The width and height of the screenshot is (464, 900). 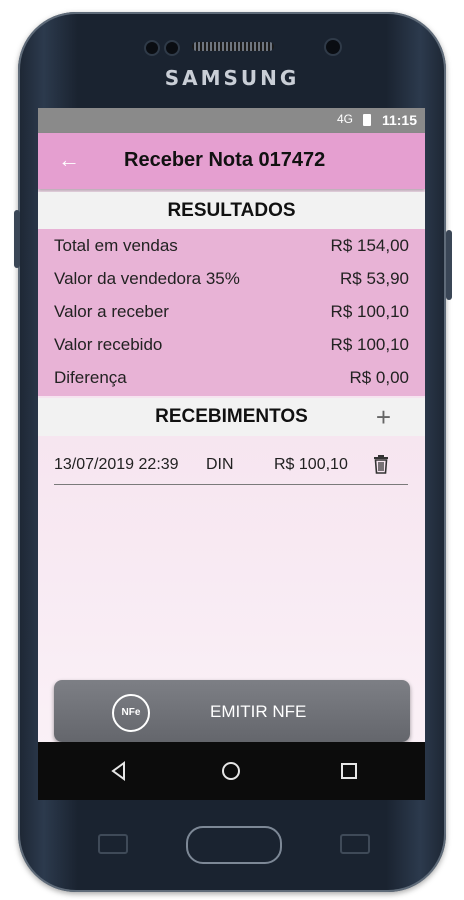 What do you see at coordinates (383, 417) in the screenshot?
I see `plus-icon: +` at bounding box center [383, 417].